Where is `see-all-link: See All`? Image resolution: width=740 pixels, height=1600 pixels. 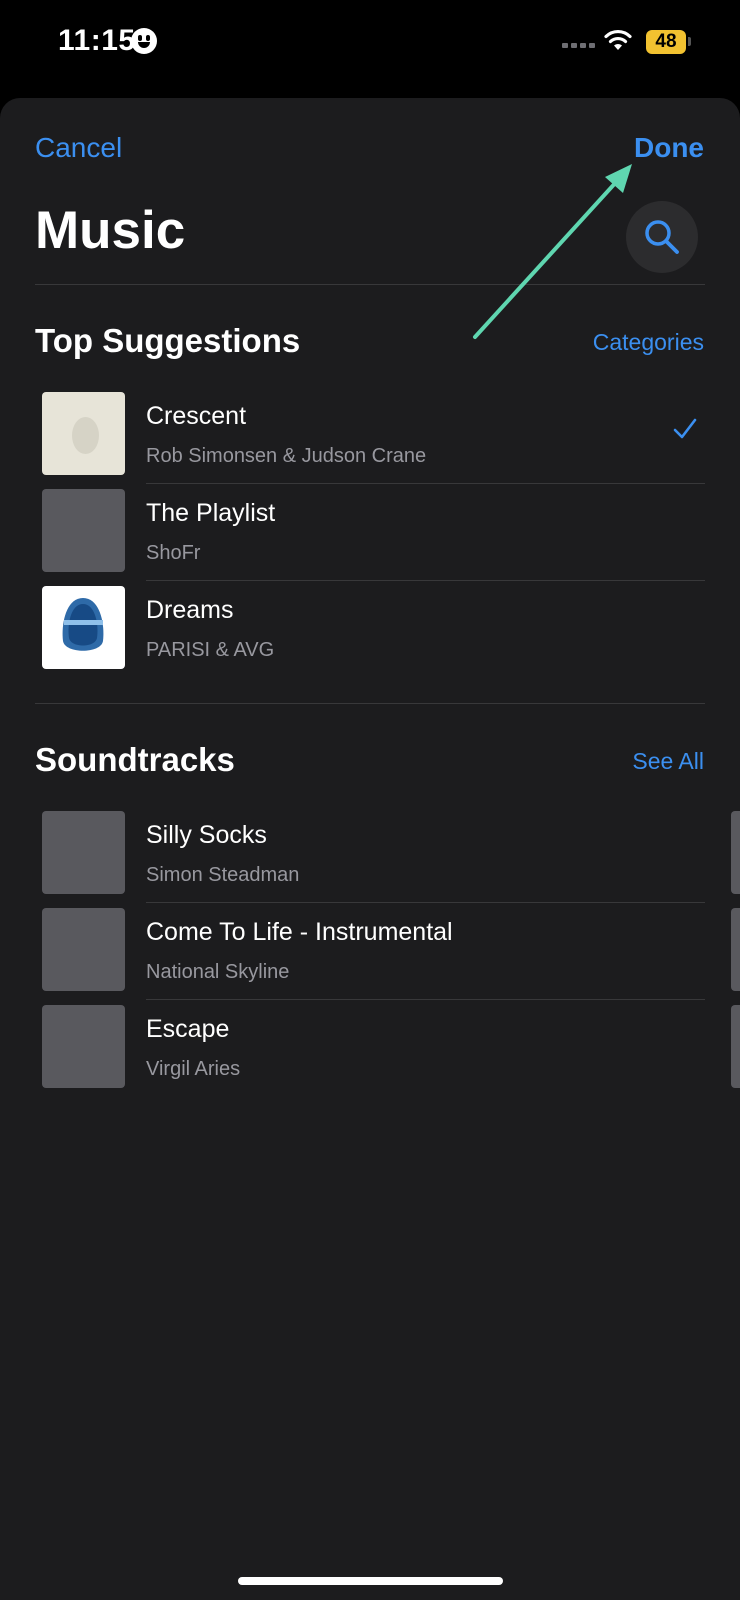 see-all-link: See All is located at coordinates (668, 761).